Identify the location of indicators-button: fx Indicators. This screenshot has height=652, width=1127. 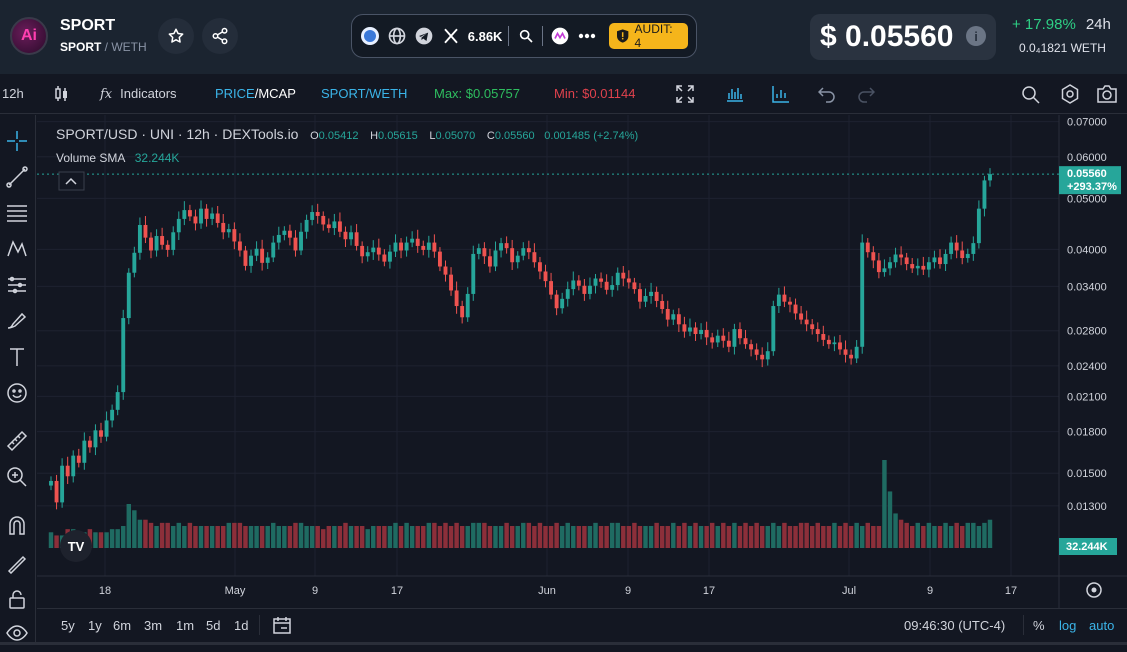
(138, 94).